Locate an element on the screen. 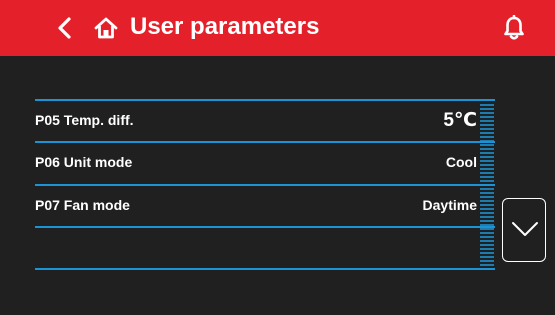 This screenshot has height=315, width=555. home-icon is located at coordinates (106, 28).